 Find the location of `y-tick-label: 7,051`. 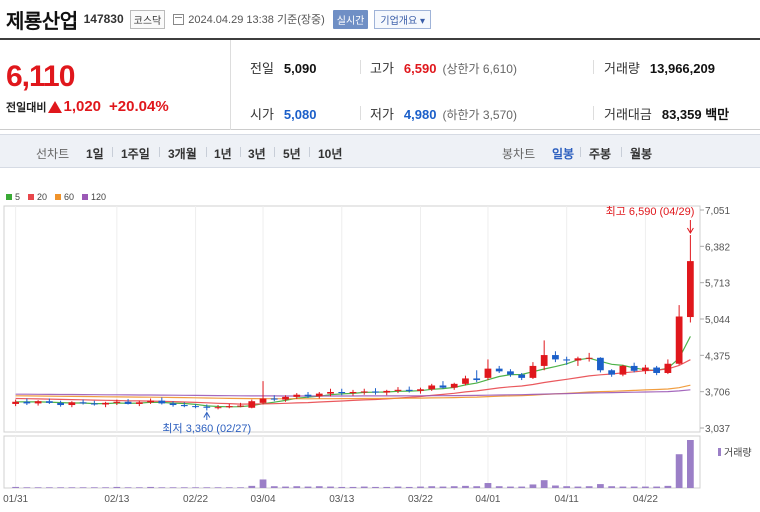

y-tick-label: 7,051 is located at coordinates (717, 211).